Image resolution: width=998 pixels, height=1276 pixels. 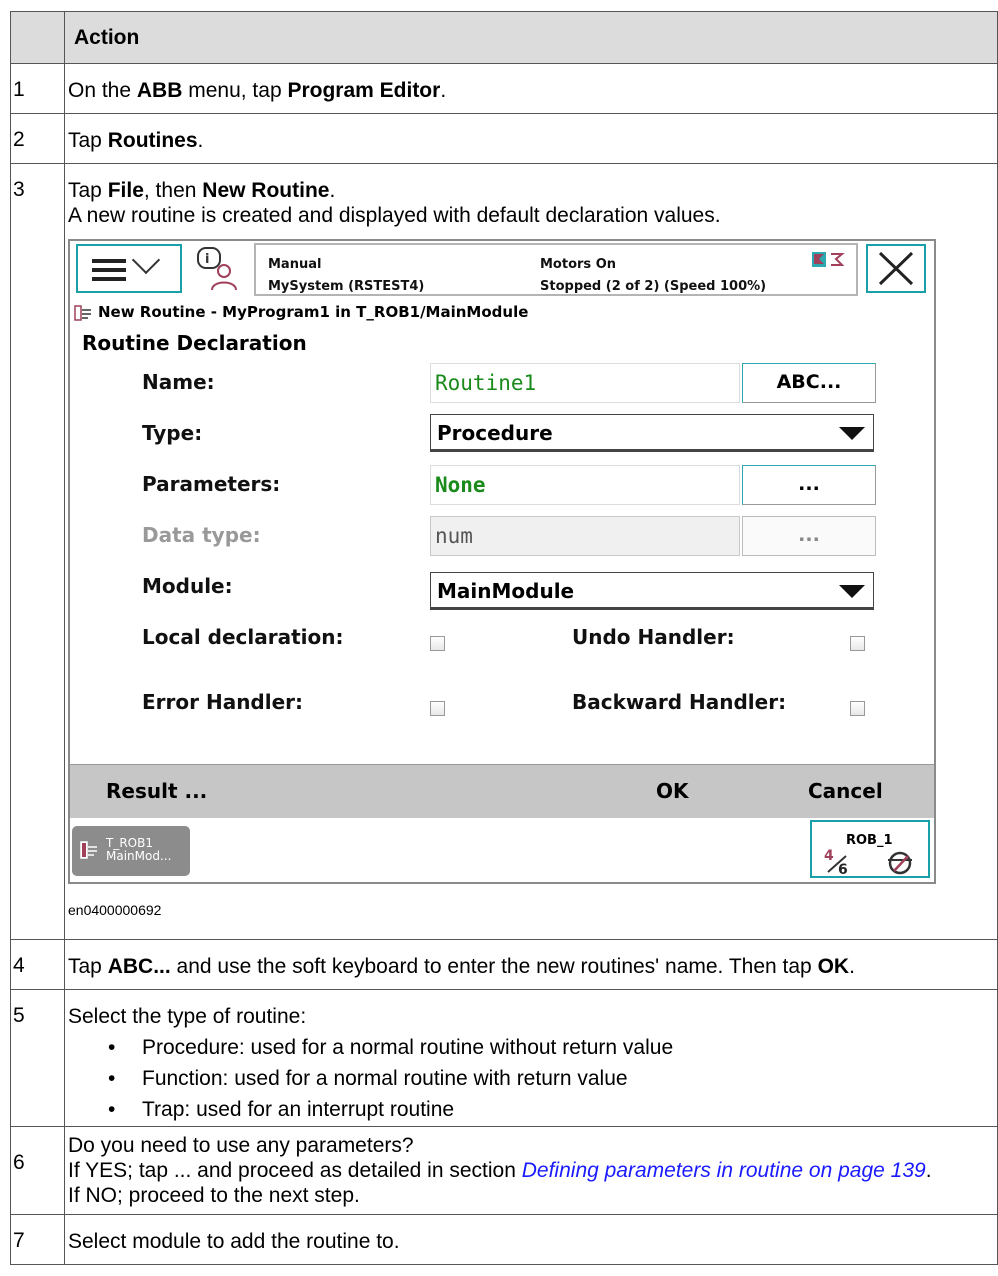 I want to click on hamburger-icon, so click(x=109, y=270).